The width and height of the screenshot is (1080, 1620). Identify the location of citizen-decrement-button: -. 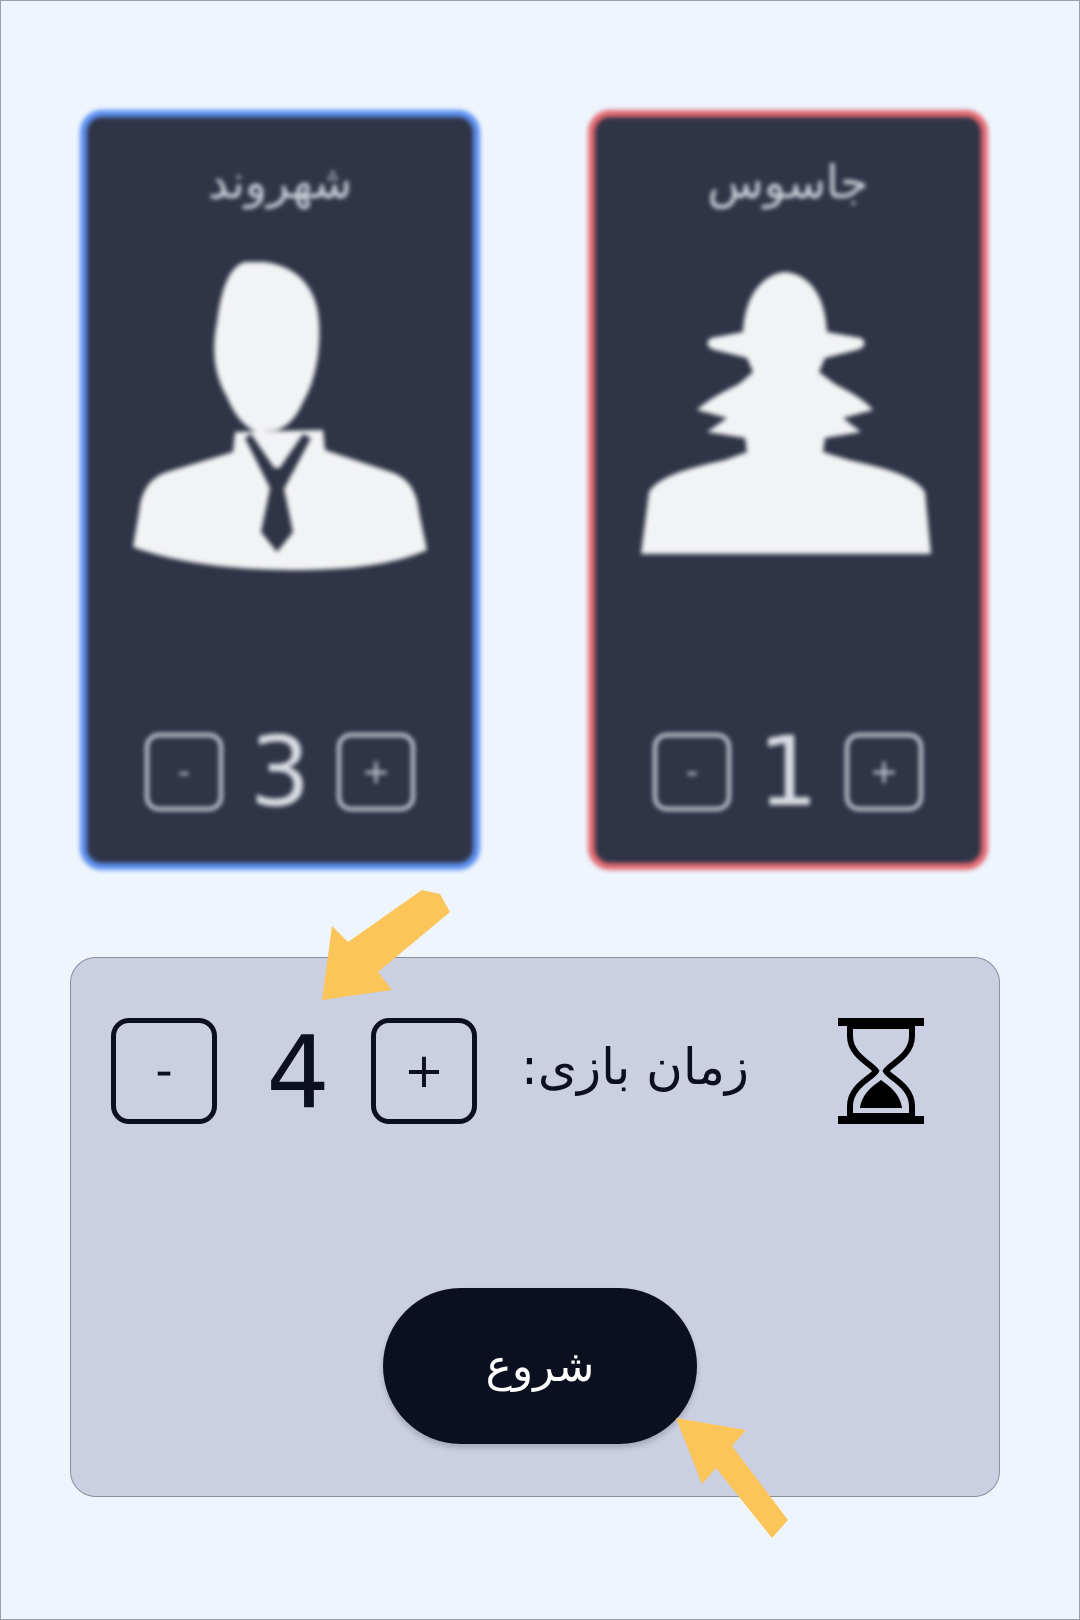
(184, 772).